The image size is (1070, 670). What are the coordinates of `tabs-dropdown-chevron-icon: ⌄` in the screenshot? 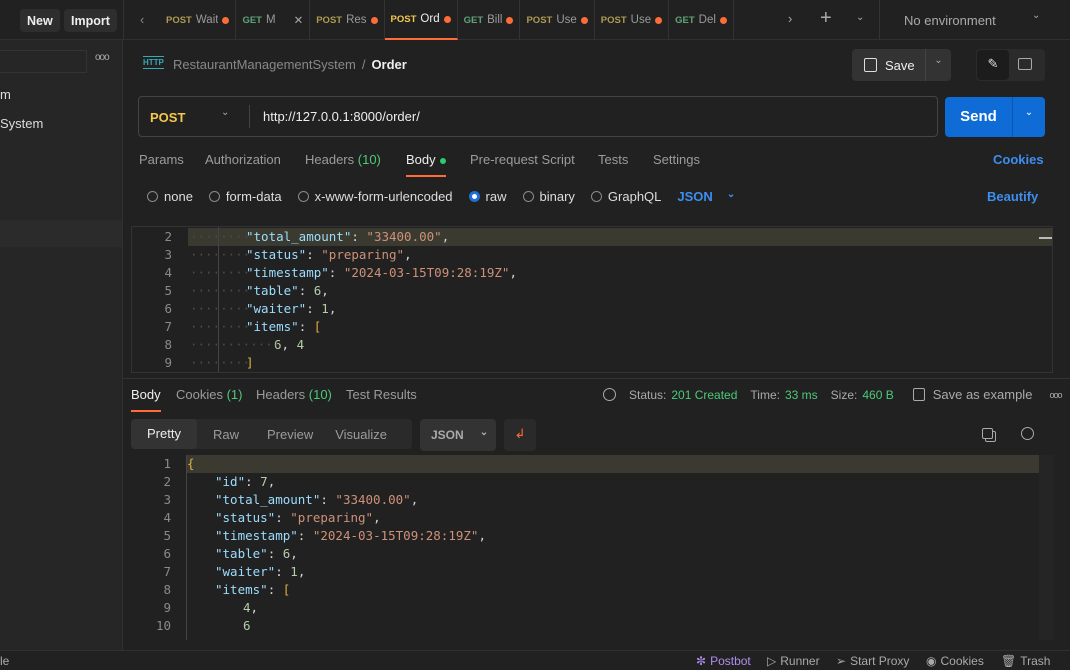 It's located at (860, 17).